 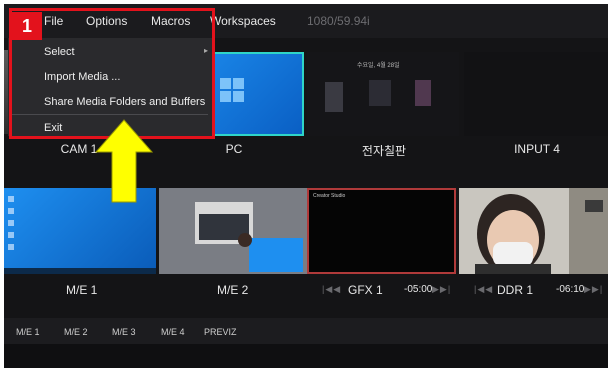 I want to click on source-label-whiteboard: 전자칠판, so click(x=384, y=151).